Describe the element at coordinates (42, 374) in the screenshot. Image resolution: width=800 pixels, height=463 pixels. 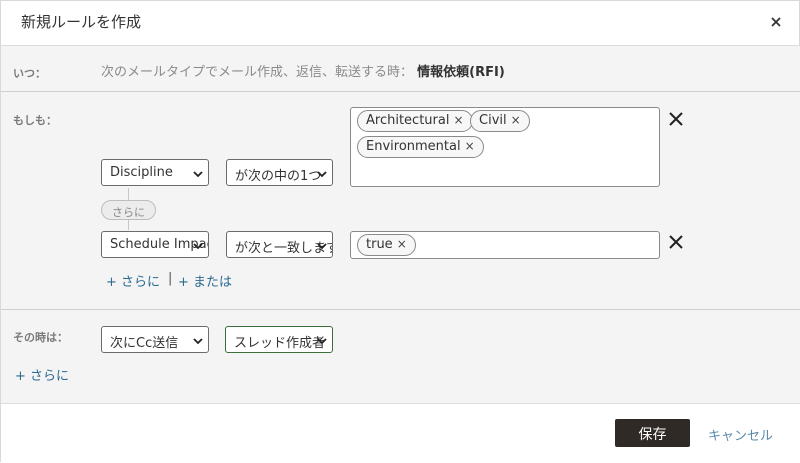
I see `add-action-link: + さらに` at that location.